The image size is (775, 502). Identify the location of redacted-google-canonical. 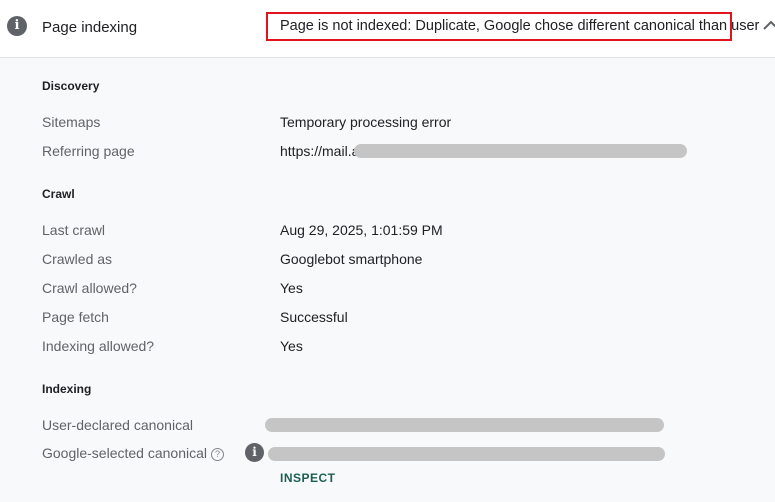
(466, 454).